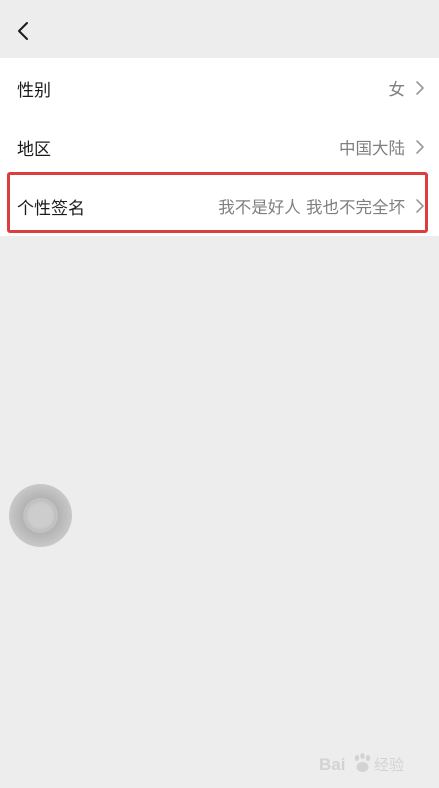 The height and width of the screenshot is (788, 439). I want to click on signature-value: 我不是好人 我也不完全坏, so click(311, 207).